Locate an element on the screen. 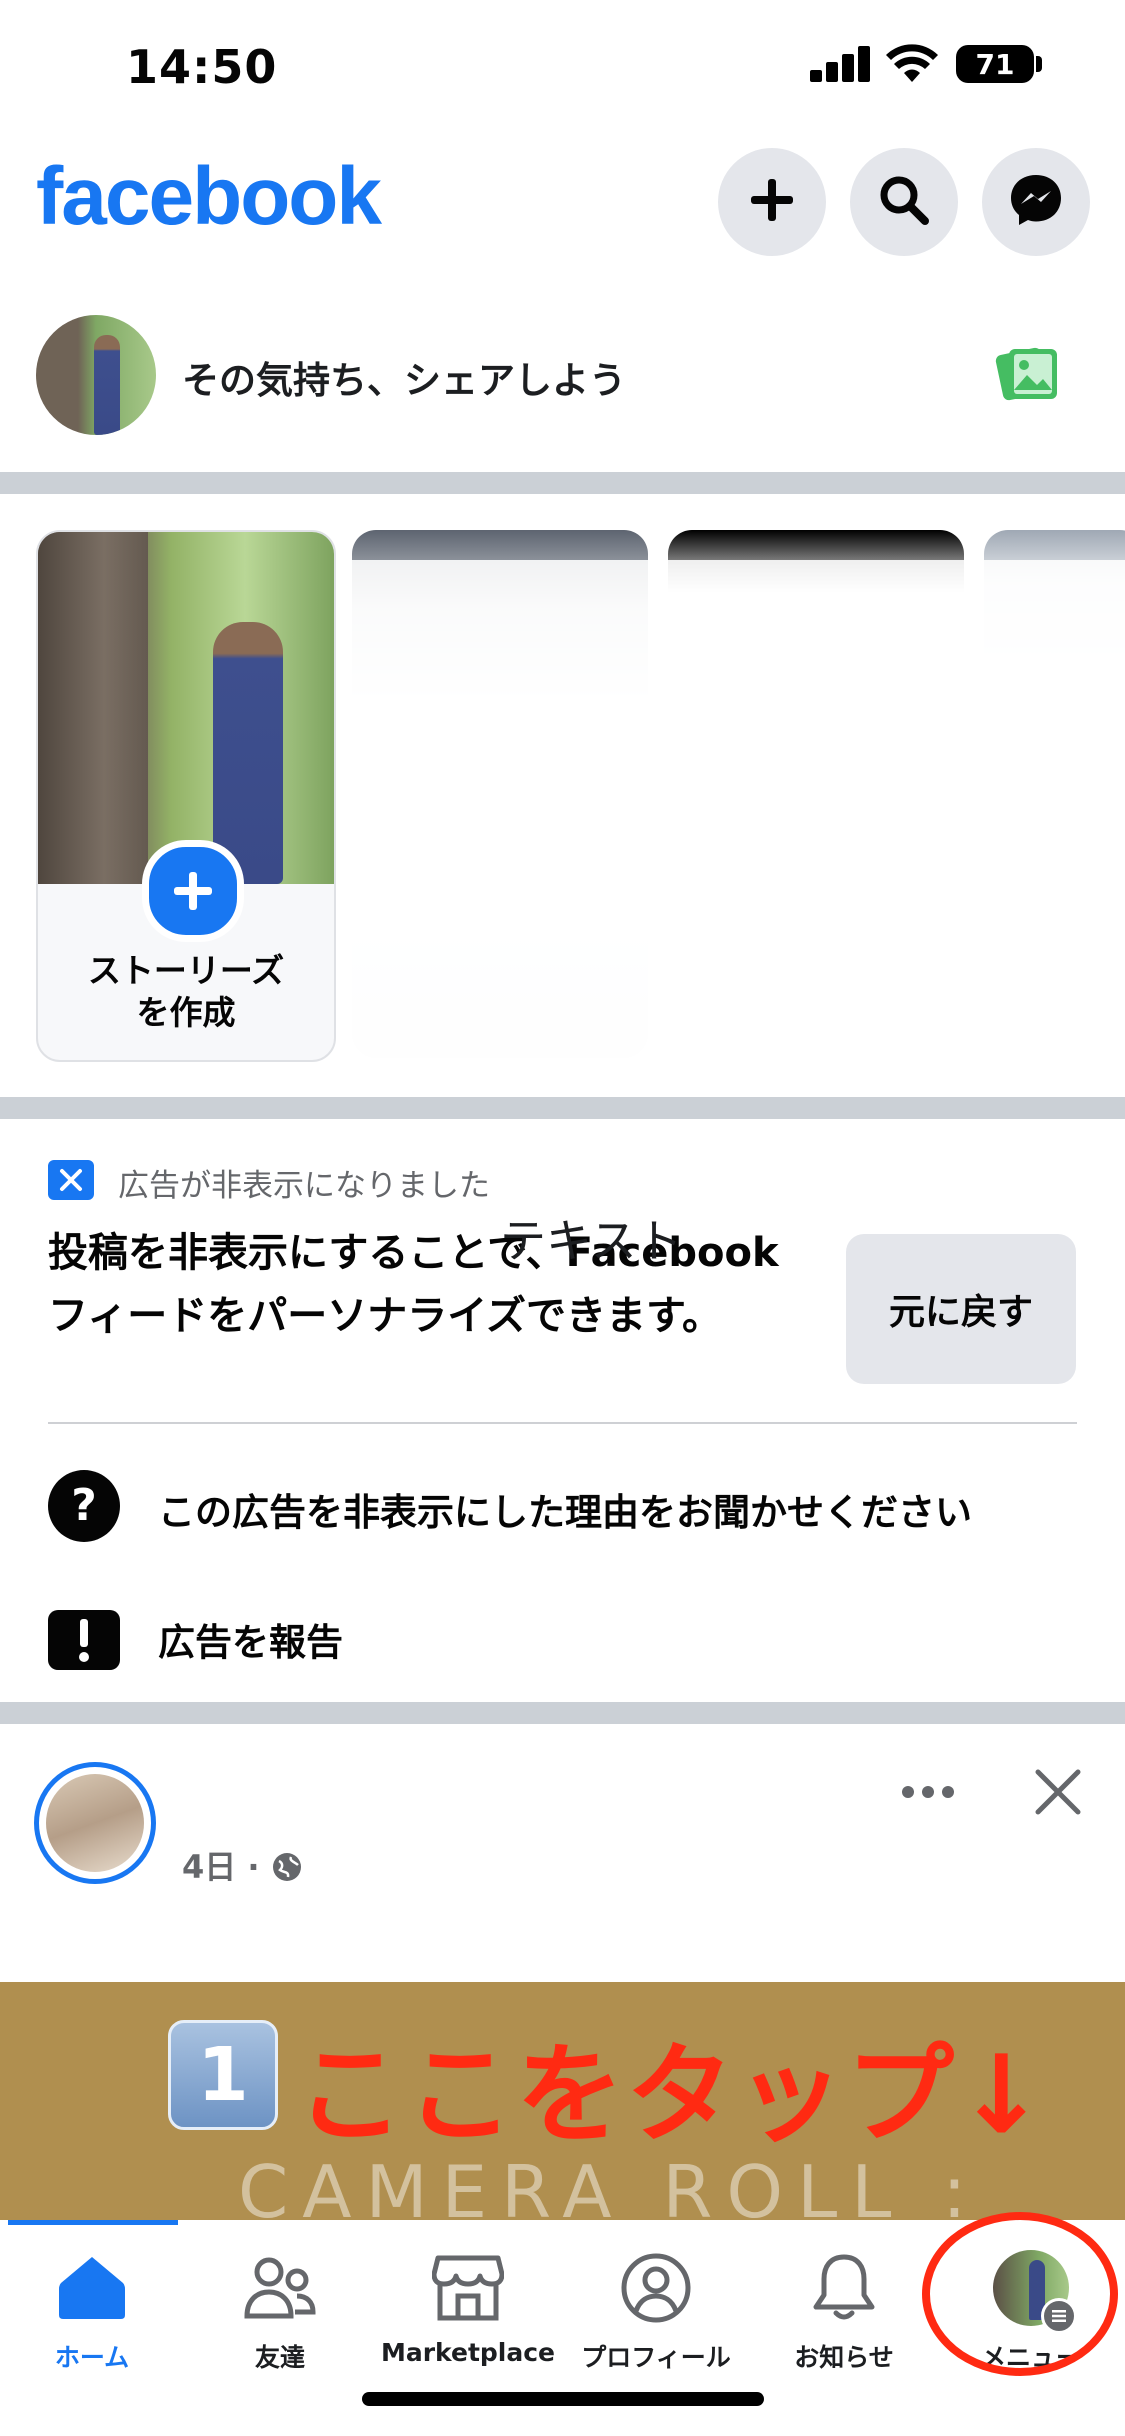 The width and height of the screenshot is (1125, 2436). ad-reason-label: この広告を非表示にした理由をお聞かせください is located at coordinates (565, 1512).